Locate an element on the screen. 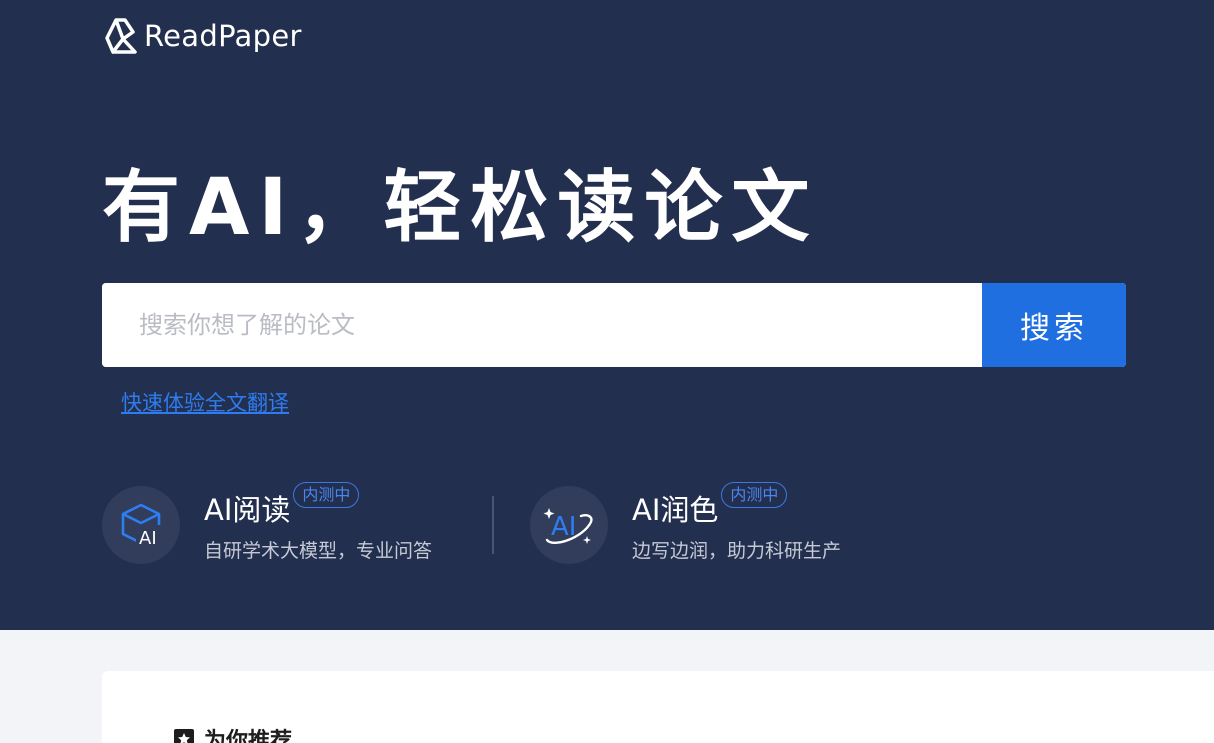 The width and height of the screenshot is (1214, 743). recommend-heading-text: 为你推荐 is located at coordinates (248, 736).